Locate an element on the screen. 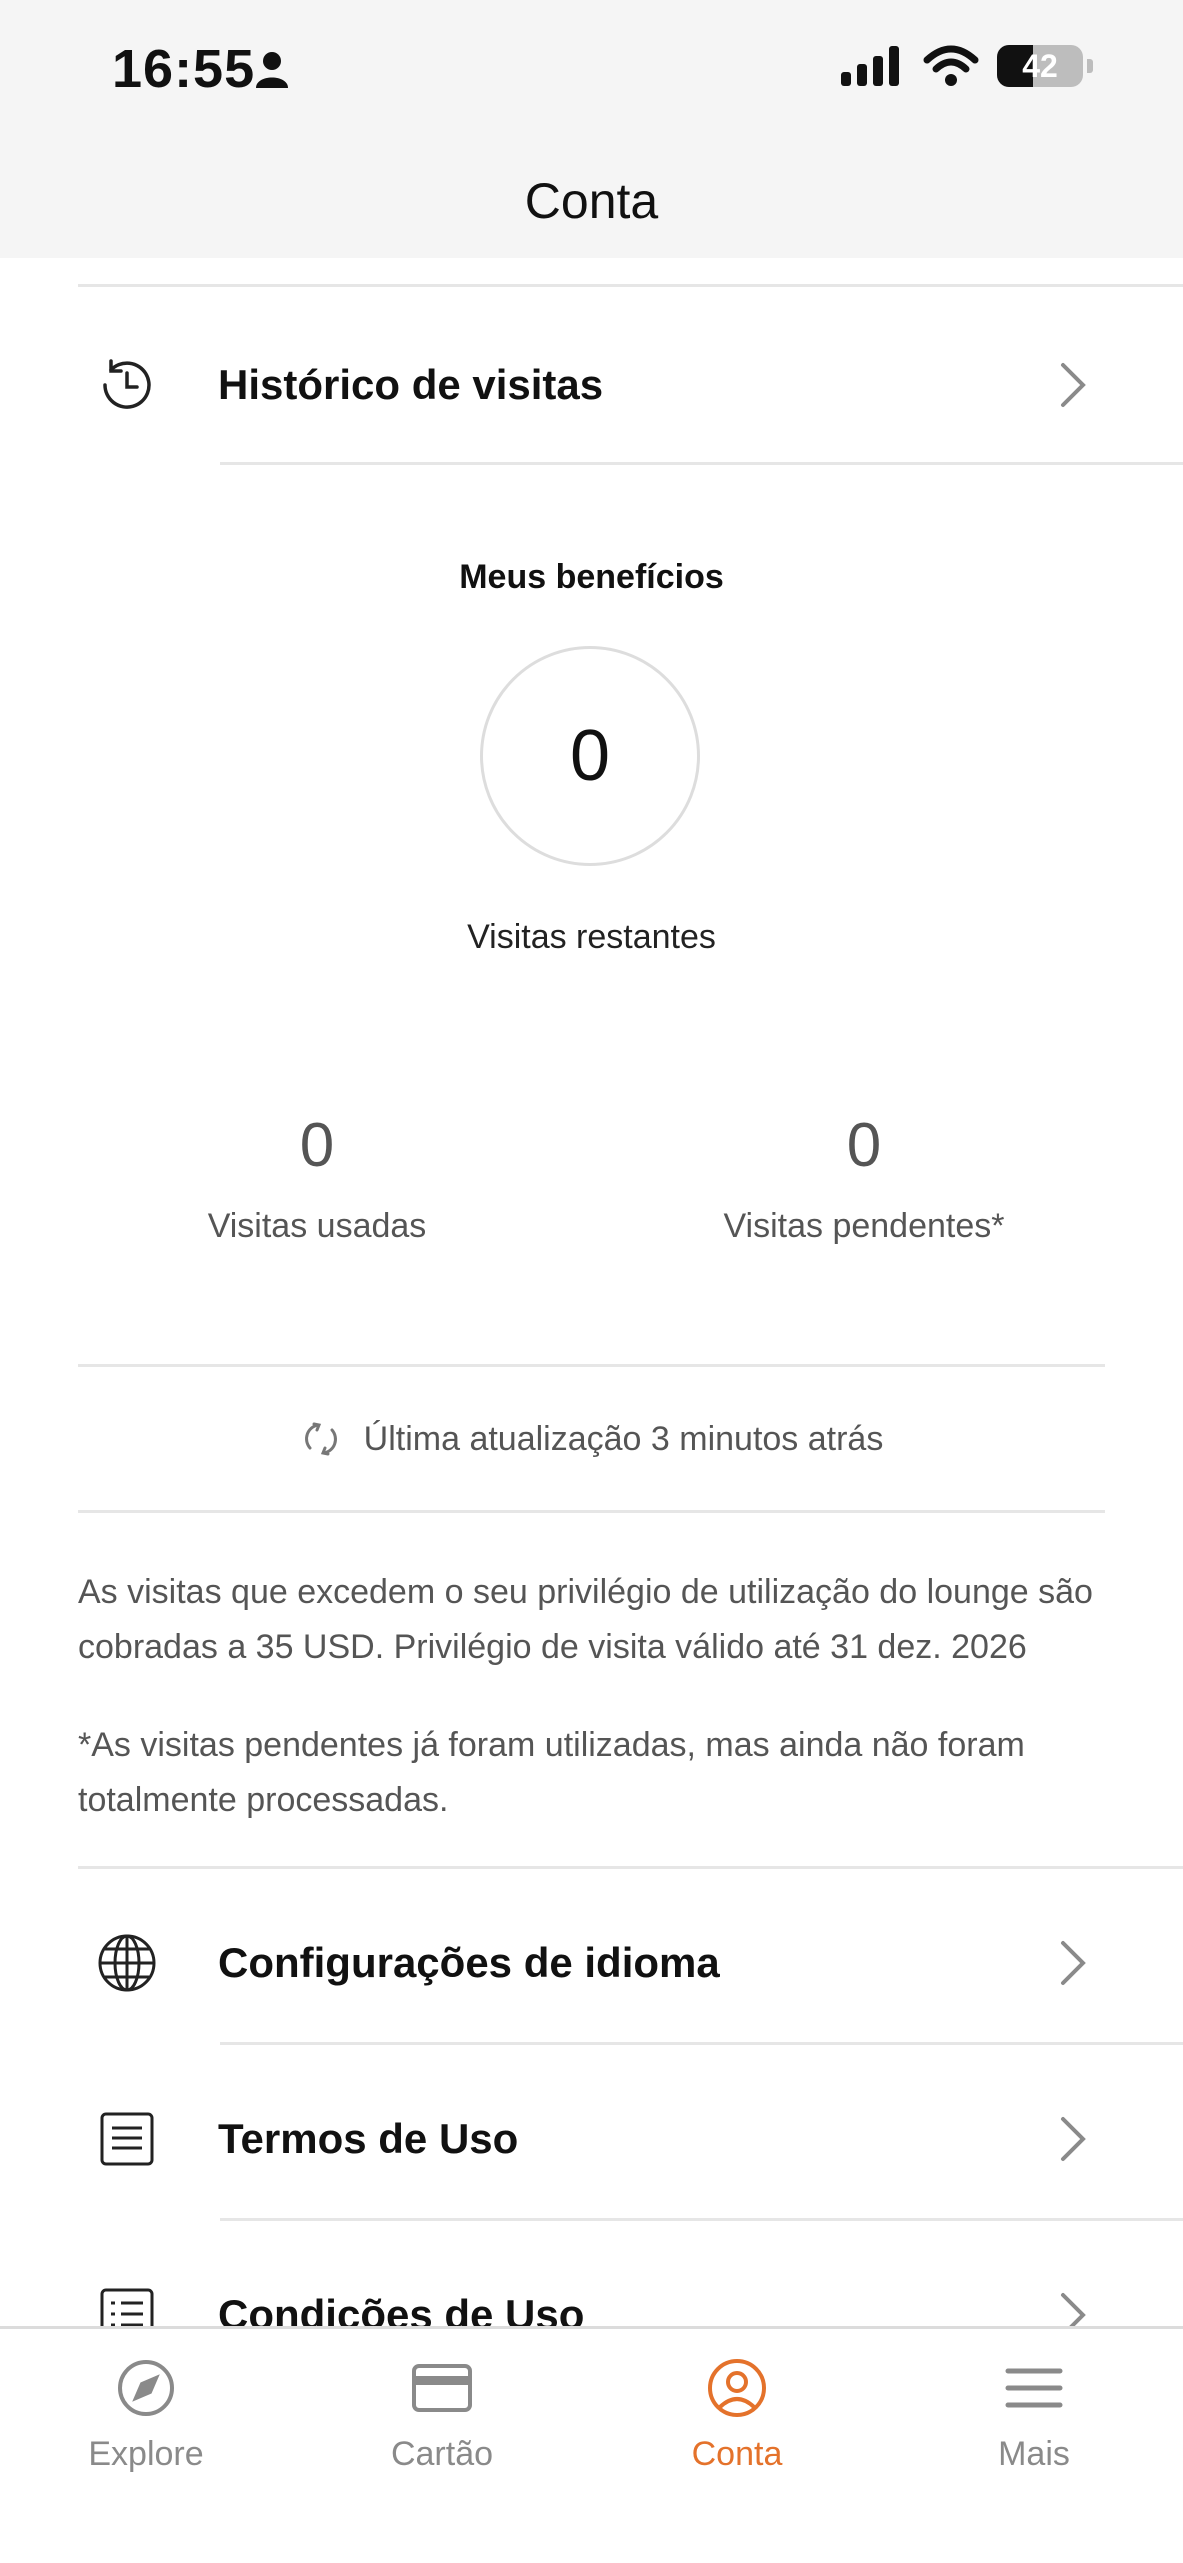 This screenshot has height=2563, width=1183. history-icon is located at coordinates (127, 385).